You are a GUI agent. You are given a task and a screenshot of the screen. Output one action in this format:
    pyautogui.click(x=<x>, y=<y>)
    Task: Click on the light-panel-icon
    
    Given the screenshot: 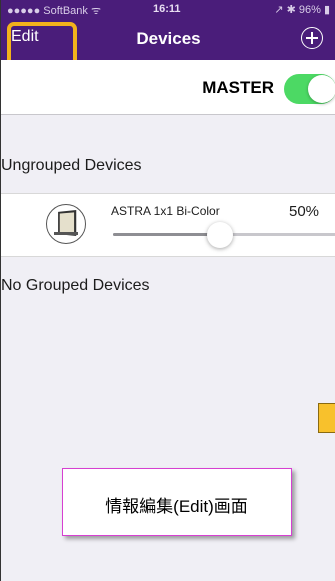 What is the action you would take?
    pyautogui.click(x=66, y=224)
    